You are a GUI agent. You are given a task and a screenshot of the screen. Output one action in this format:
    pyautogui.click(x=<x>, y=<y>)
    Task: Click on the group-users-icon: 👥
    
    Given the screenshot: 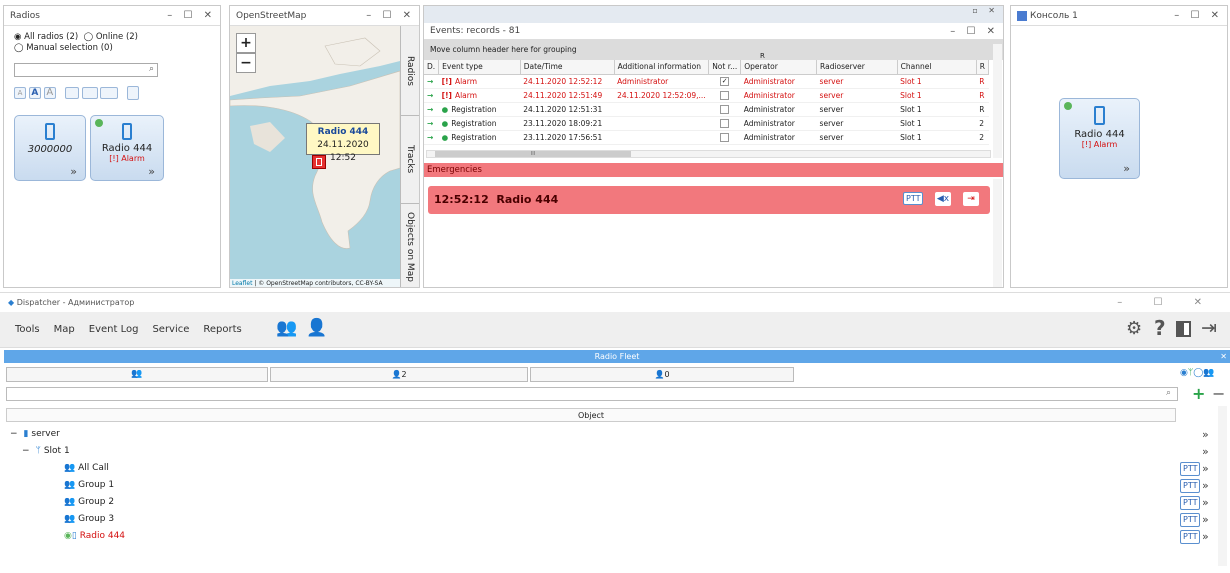 What is the action you would take?
    pyautogui.click(x=286, y=328)
    